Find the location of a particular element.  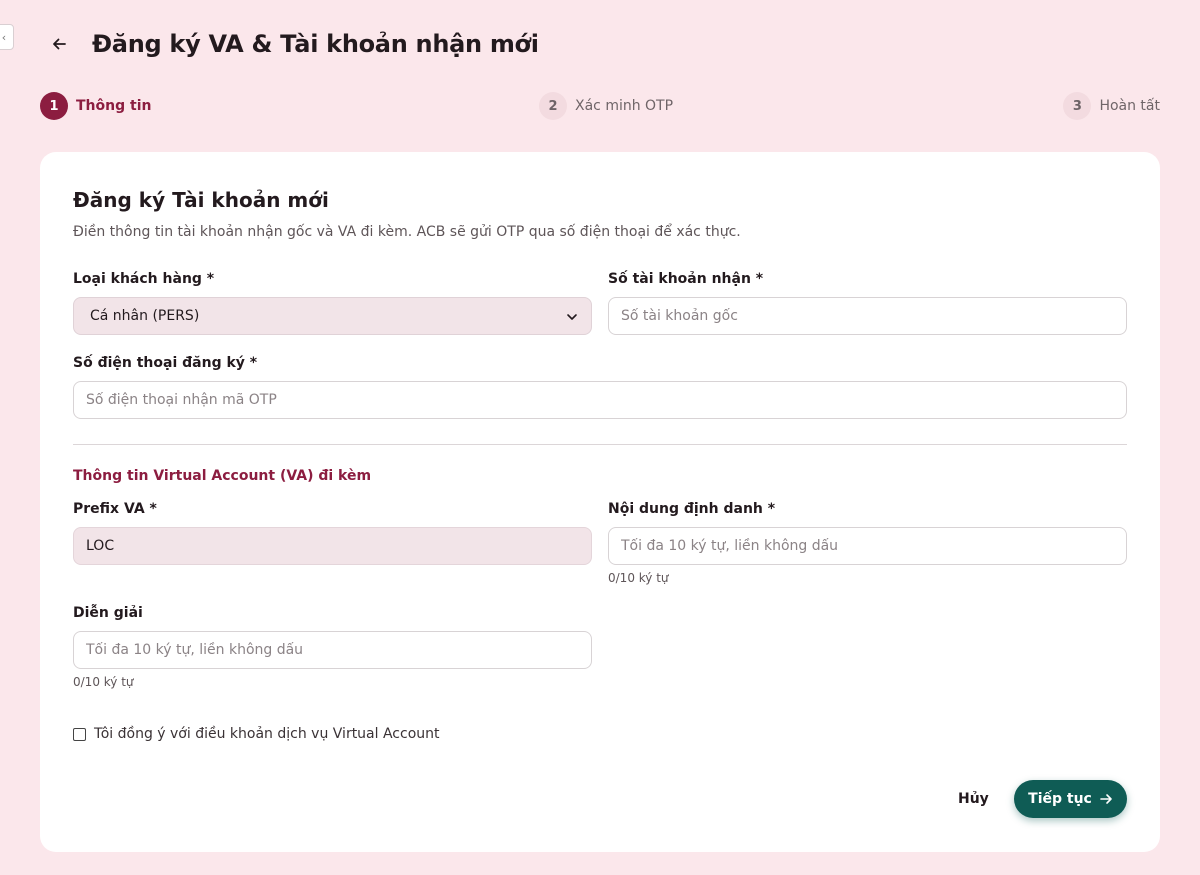

terms-checkbox is located at coordinates (79, 734).